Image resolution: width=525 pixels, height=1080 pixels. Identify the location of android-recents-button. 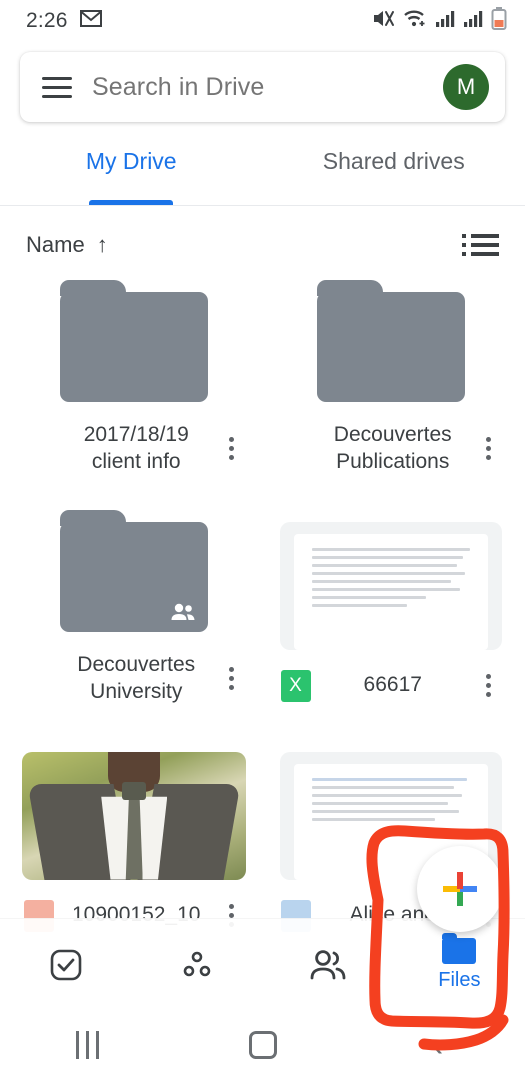
(87, 1045).